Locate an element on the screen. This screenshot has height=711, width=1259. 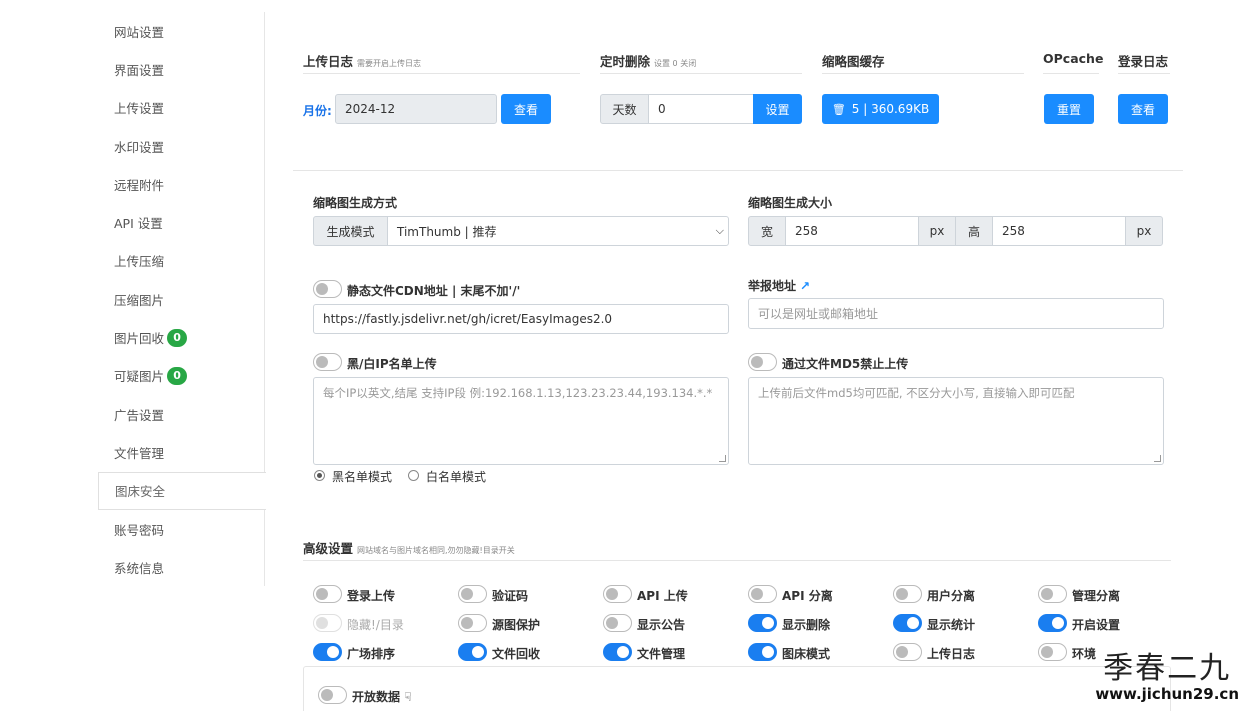
sidebar-item-label: 水印设置 is located at coordinates (139, 147).